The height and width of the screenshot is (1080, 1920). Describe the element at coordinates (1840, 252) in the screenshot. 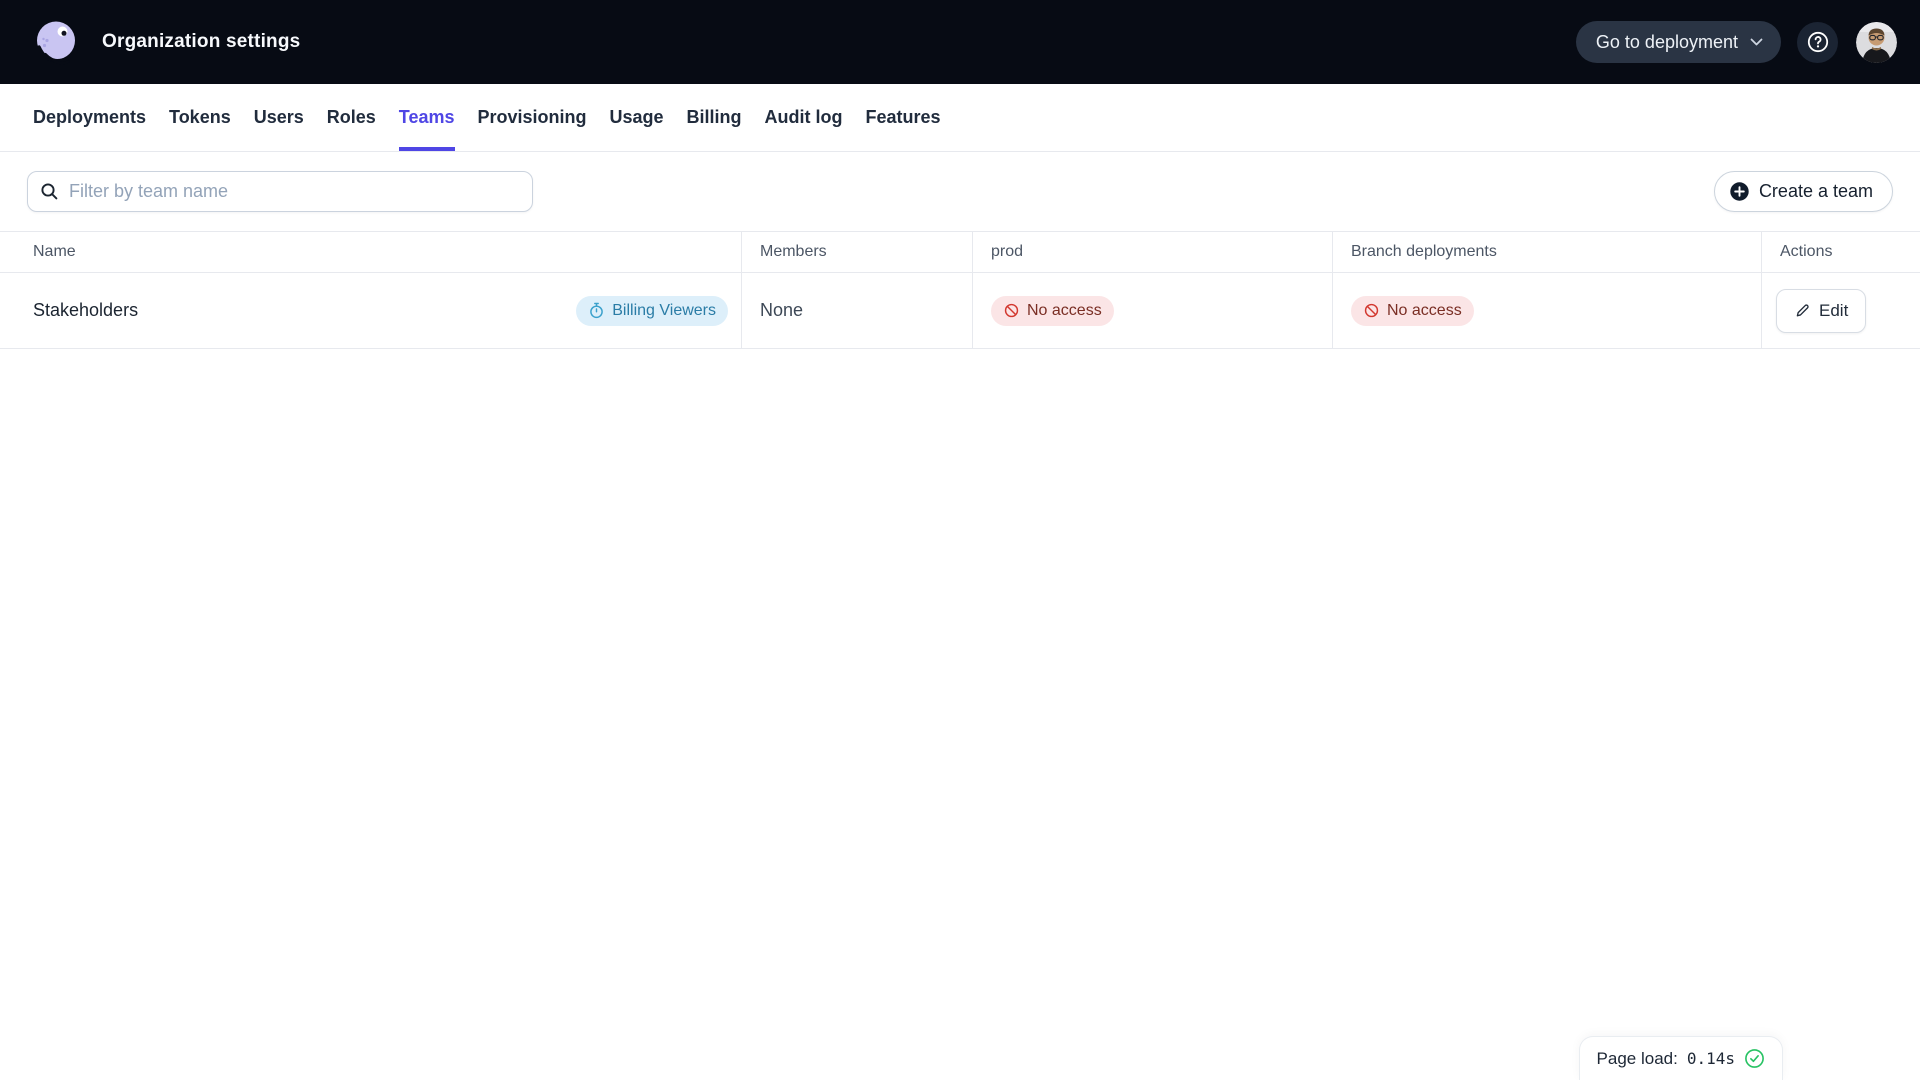

I see `column-header-actions: Actions` at that location.